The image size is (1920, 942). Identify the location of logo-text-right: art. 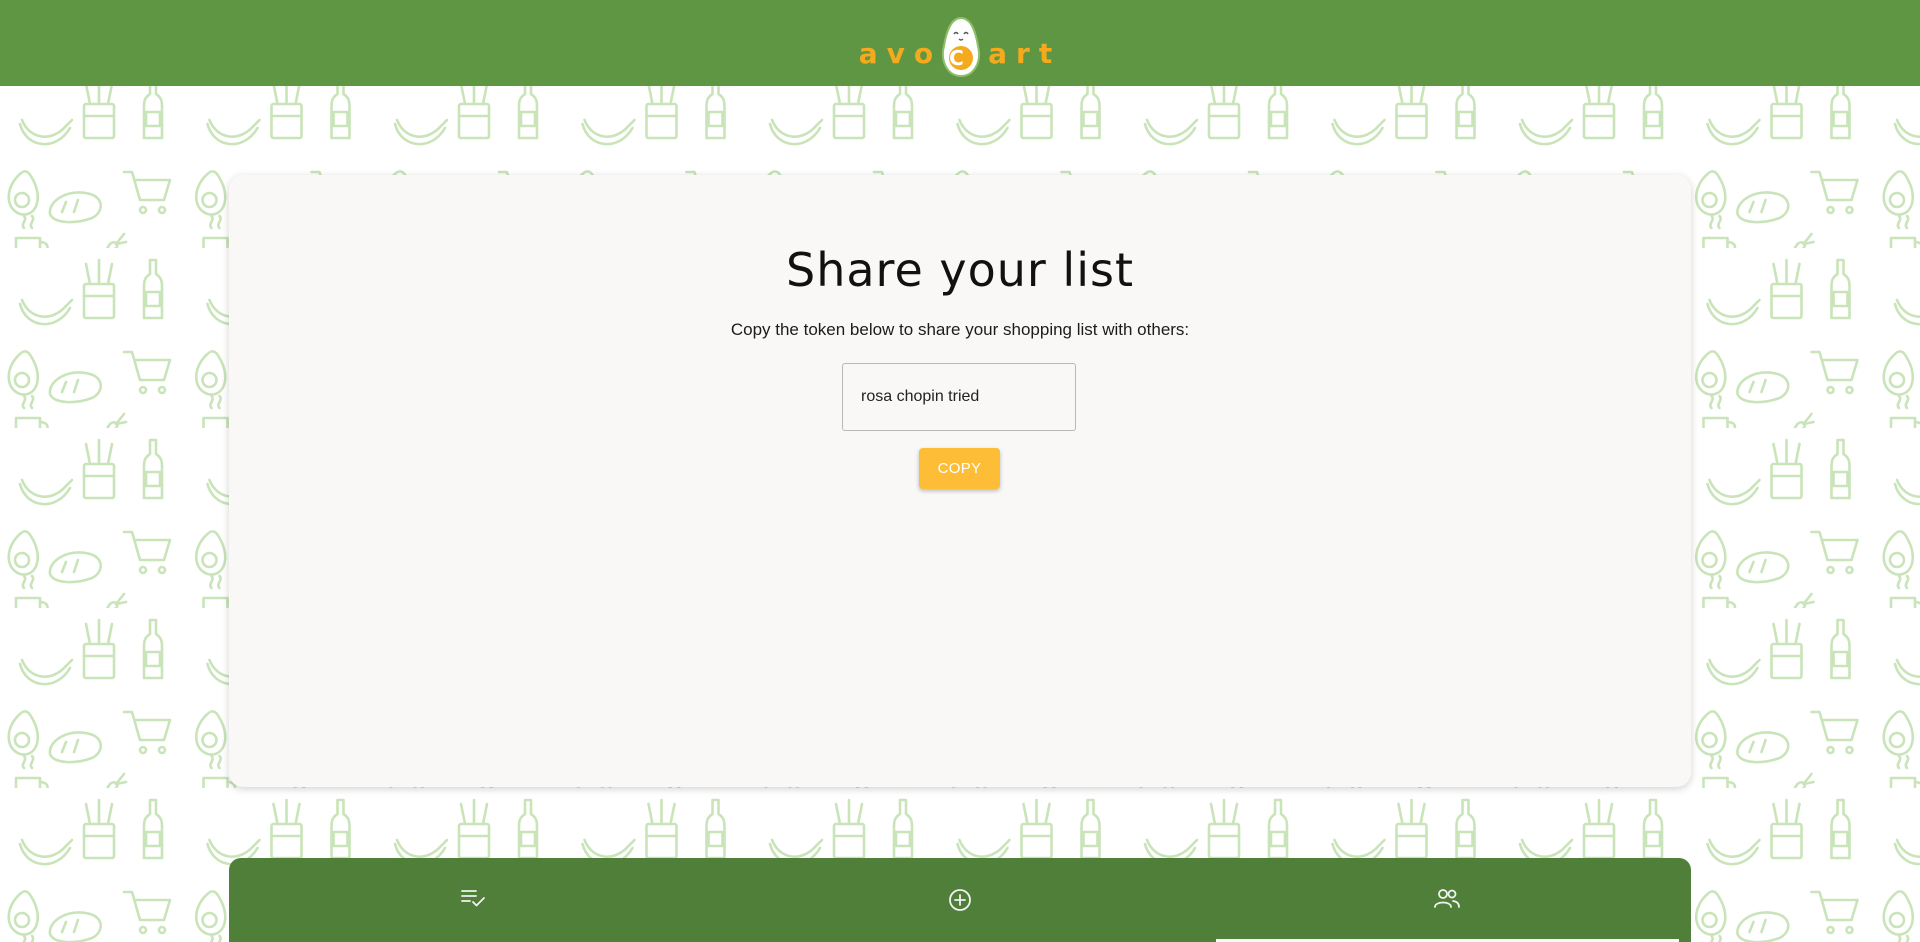
(1025, 53).